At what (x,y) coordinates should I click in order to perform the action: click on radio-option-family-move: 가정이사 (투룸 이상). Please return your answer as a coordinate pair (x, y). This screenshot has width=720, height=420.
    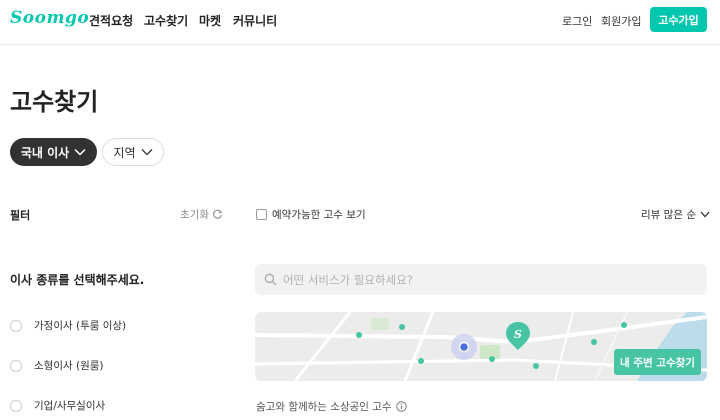
    Looking at the image, I should click on (68, 325).